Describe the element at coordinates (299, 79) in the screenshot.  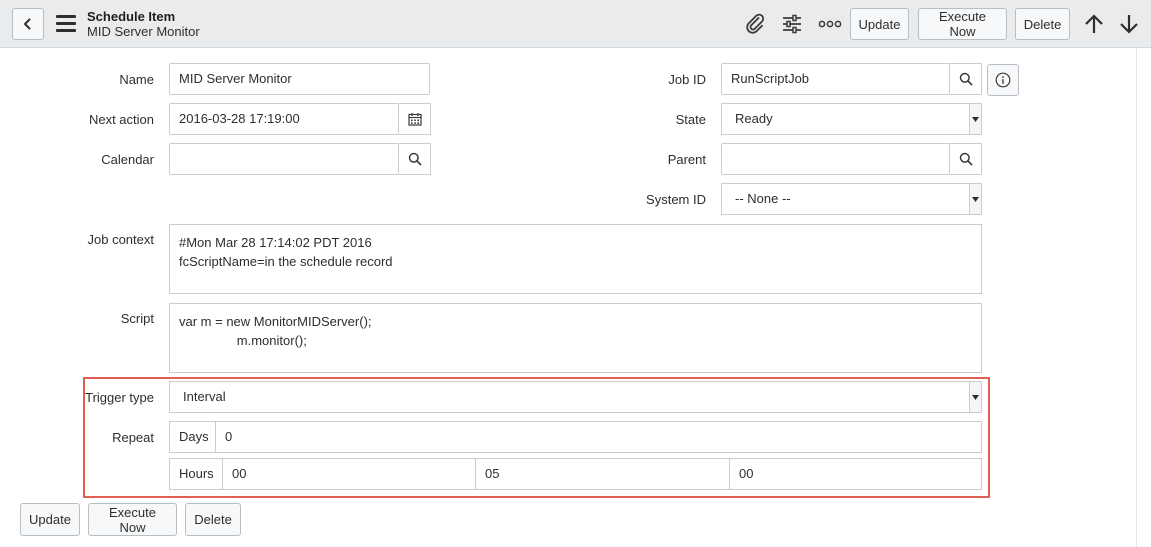
I see `name-field: MID Server Monitor` at that location.